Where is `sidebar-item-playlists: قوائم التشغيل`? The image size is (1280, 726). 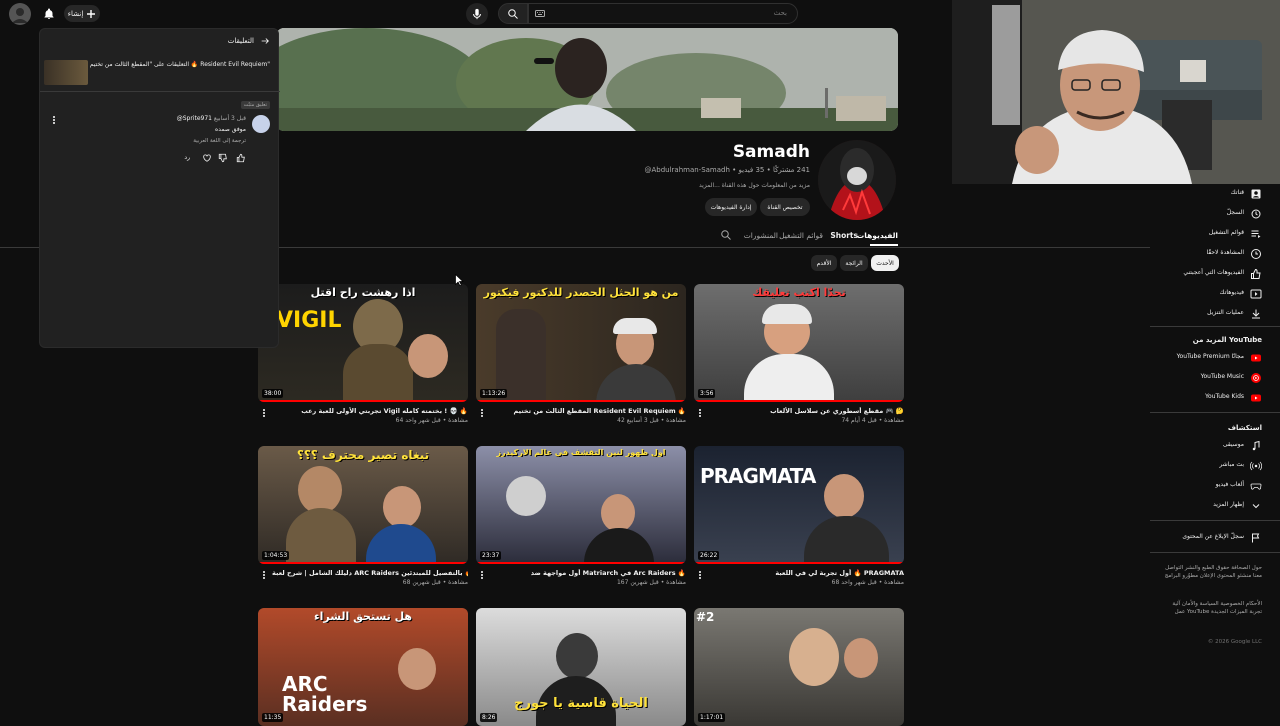 sidebar-item-playlists: قوائم التشغيل is located at coordinates (1215, 234).